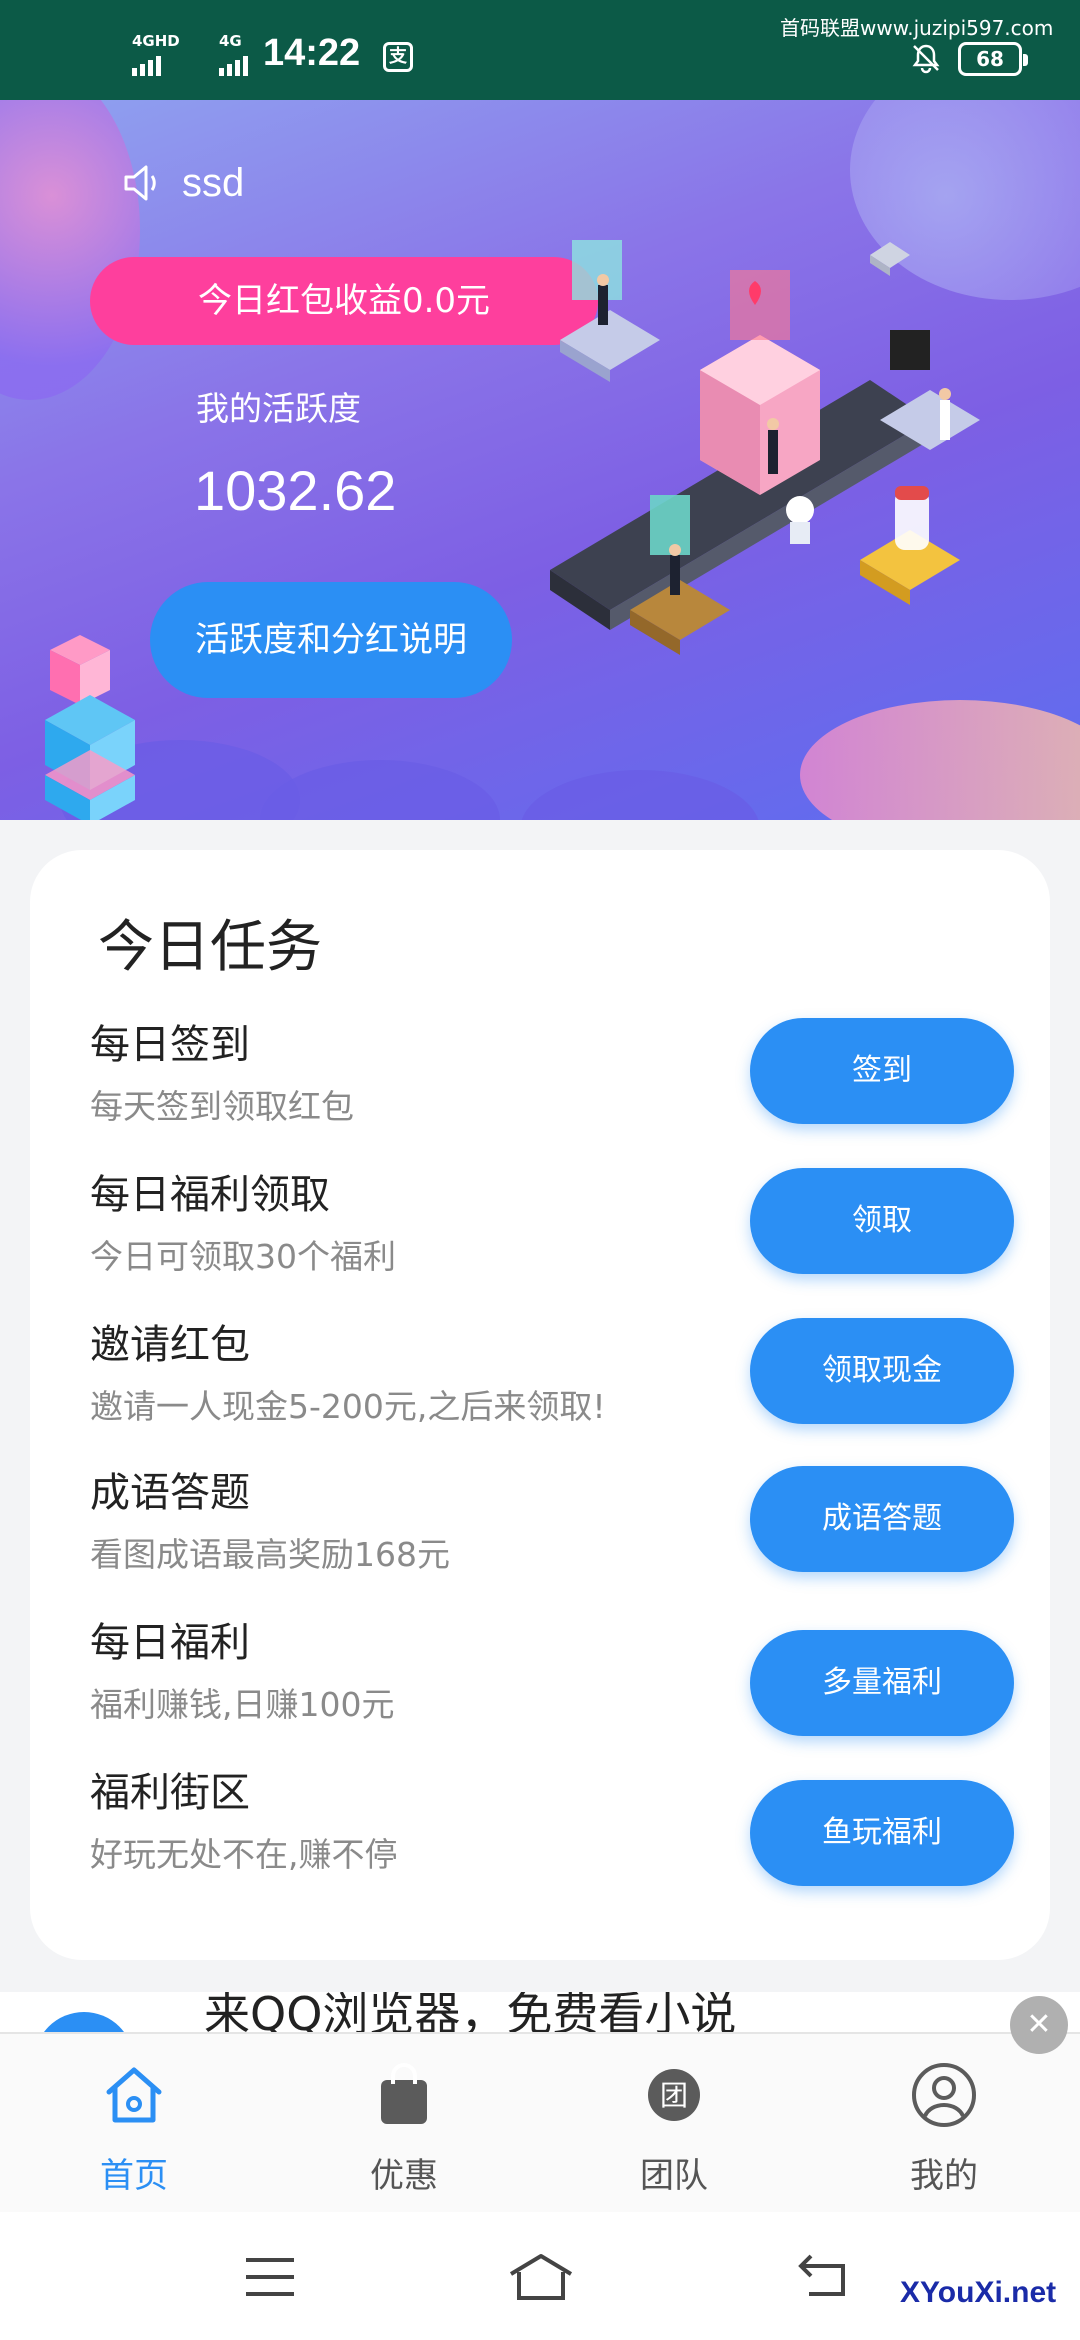 The height and width of the screenshot is (2340, 1080). Describe the element at coordinates (170, 1643) in the screenshot. I see `task-name: 每日福利` at that location.